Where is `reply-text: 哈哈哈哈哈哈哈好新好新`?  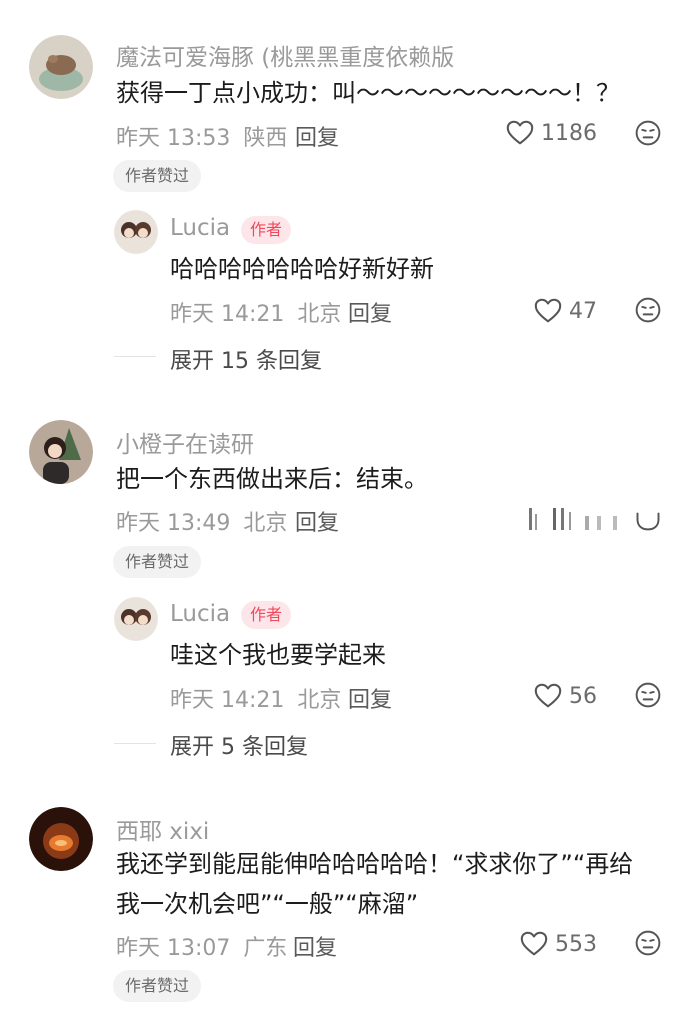 reply-text: 哈哈哈哈哈哈哈好新好新 is located at coordinates (302, 269).